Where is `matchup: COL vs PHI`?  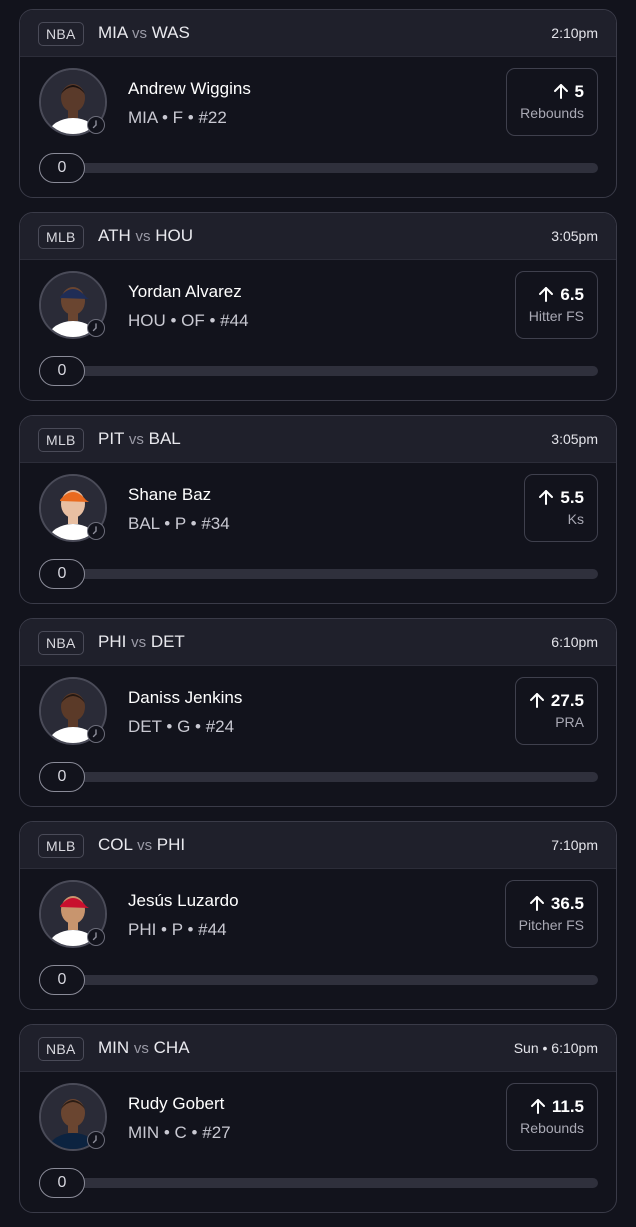
matchup: COL vs PHI is located at coordinates (141, 845).